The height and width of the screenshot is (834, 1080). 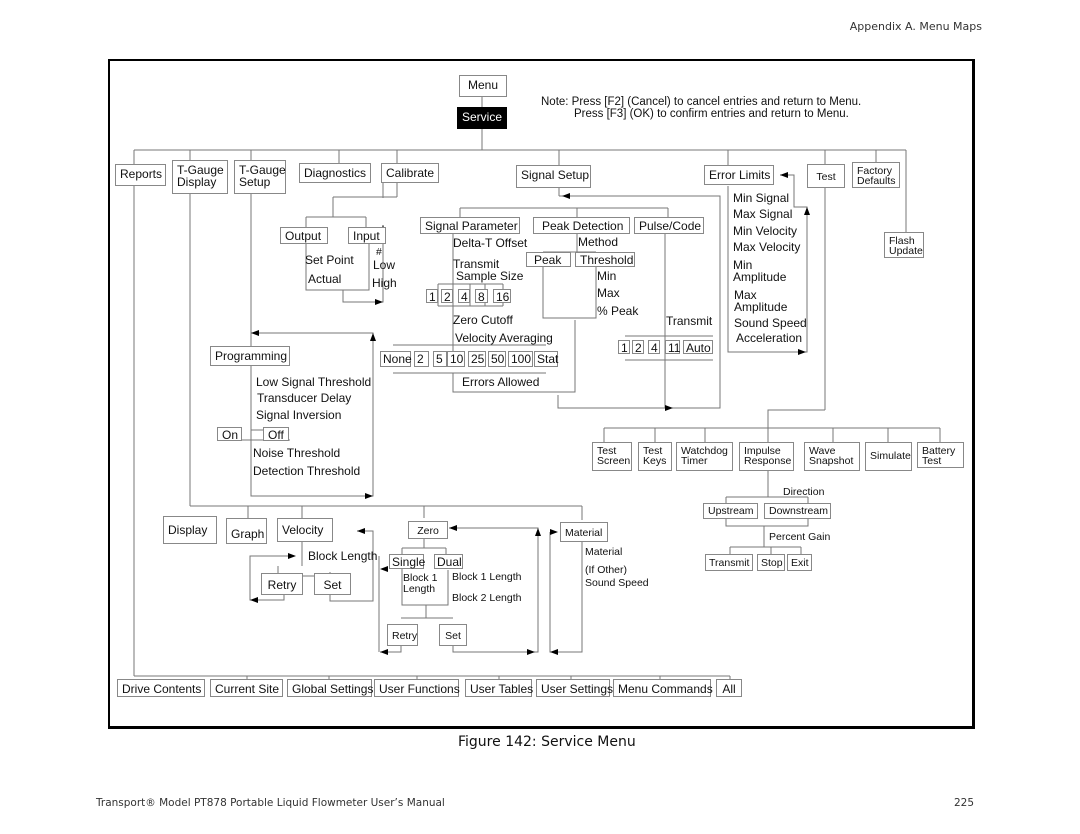 I want to click on averaging-option: 50, so click(x=497, y=359).